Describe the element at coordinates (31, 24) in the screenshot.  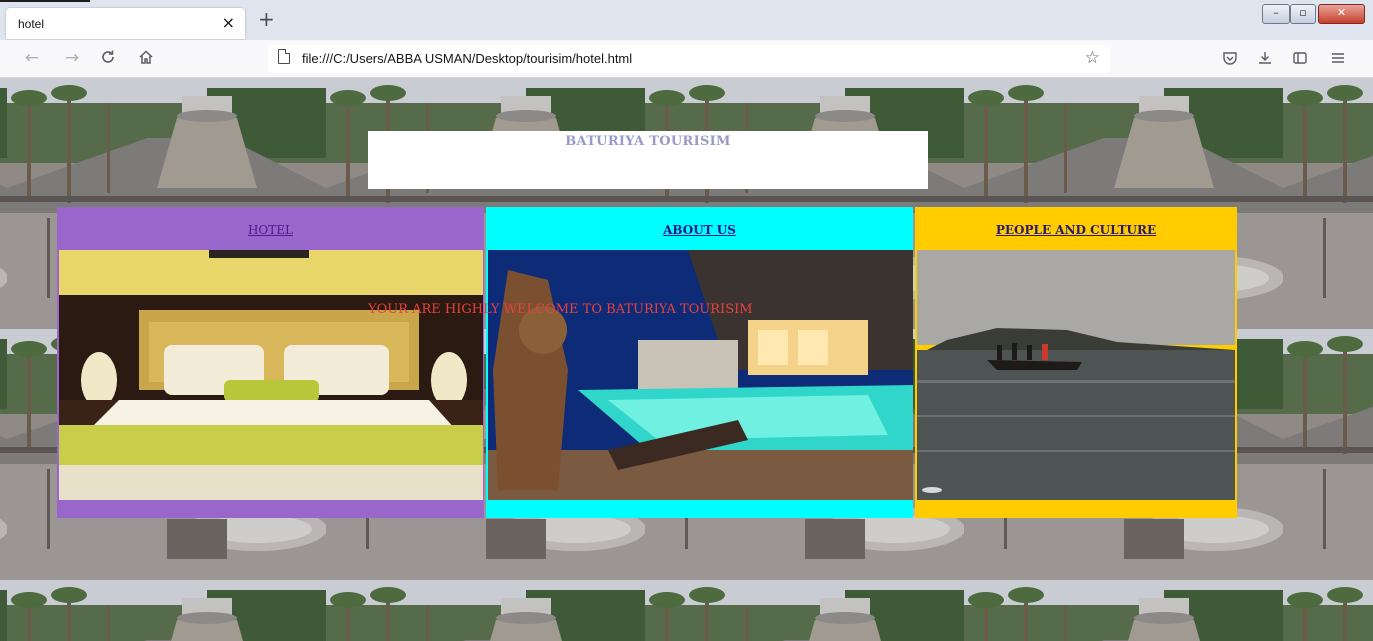
I see `tab-title: hotel` at that location.